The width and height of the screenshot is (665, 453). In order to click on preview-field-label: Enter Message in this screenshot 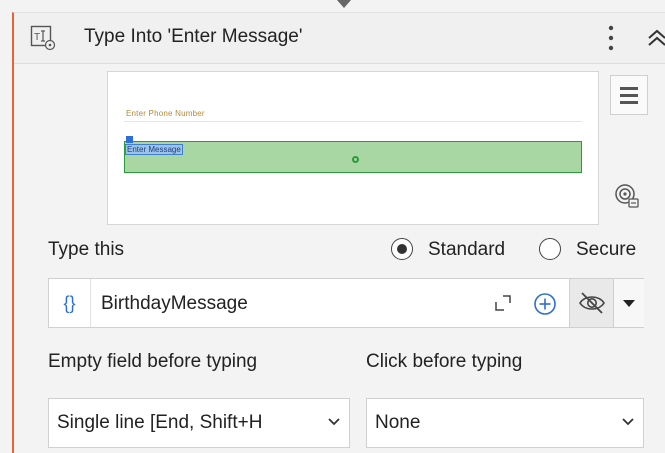, I will do `click(154, 149)`.